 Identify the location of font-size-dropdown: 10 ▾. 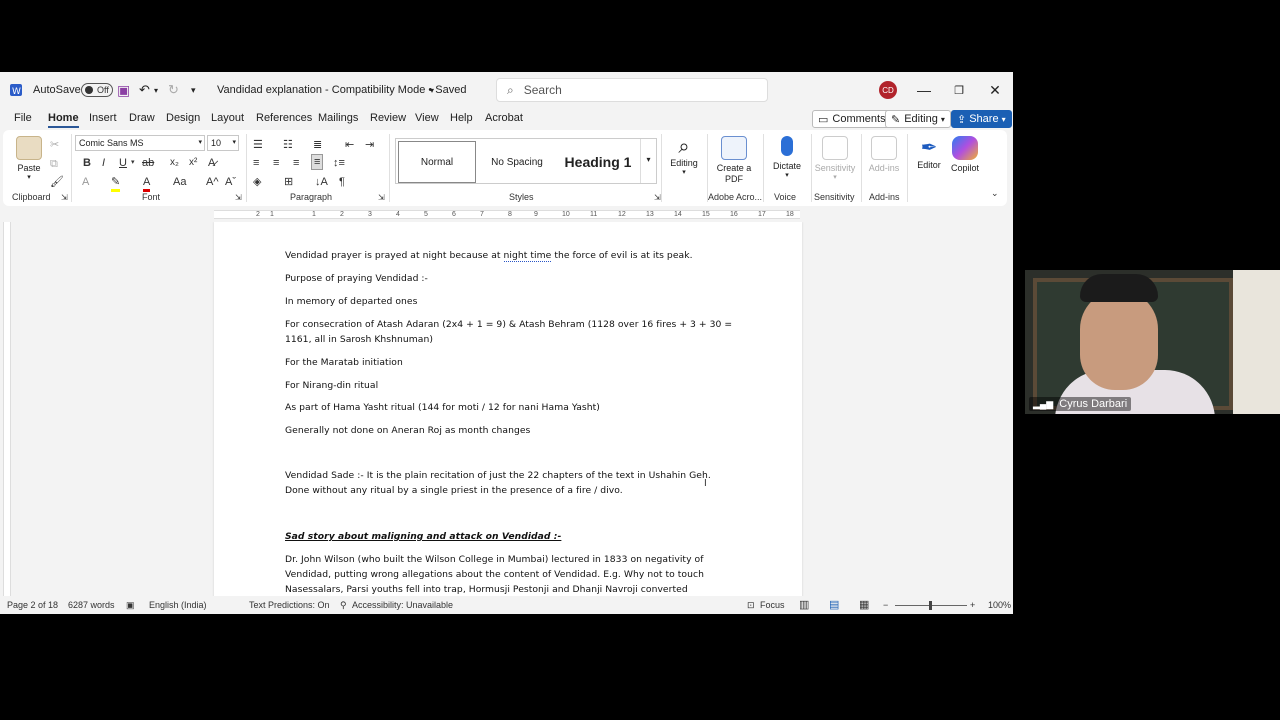
(223, 143).